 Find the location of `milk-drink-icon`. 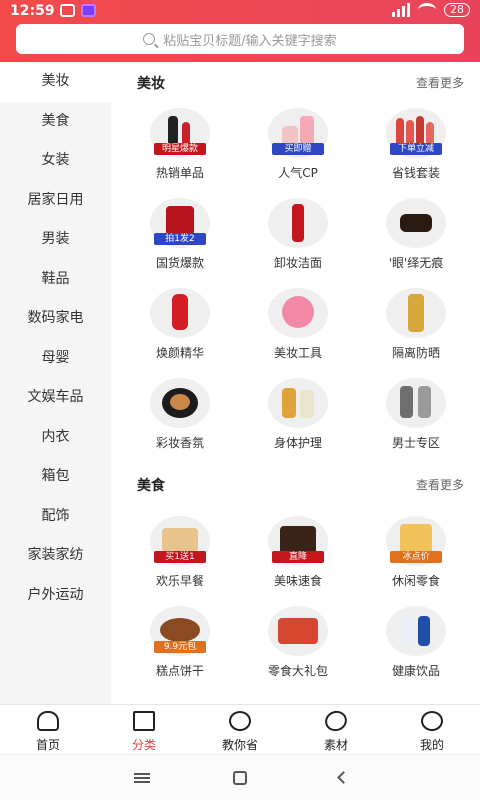

milk-drink-icon is located at coordinates (416, 631).